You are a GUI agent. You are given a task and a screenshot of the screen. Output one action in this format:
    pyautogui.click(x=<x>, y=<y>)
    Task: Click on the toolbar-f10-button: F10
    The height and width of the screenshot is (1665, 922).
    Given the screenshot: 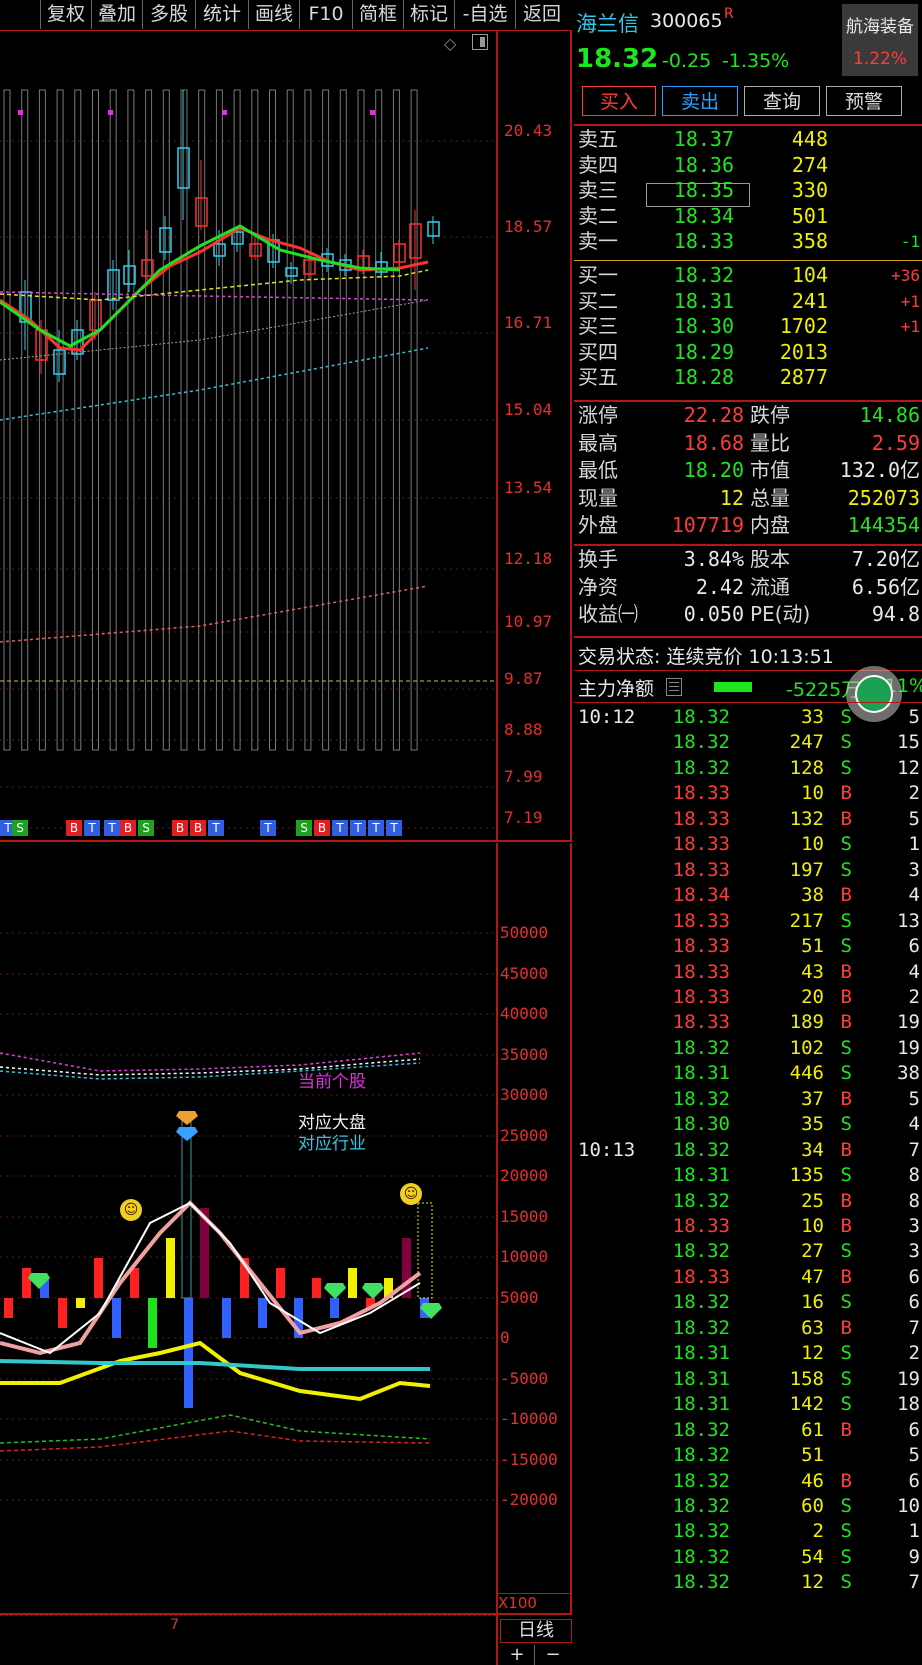 What is the action you would take?
    pyautogui.click(x=325, y=14)
    